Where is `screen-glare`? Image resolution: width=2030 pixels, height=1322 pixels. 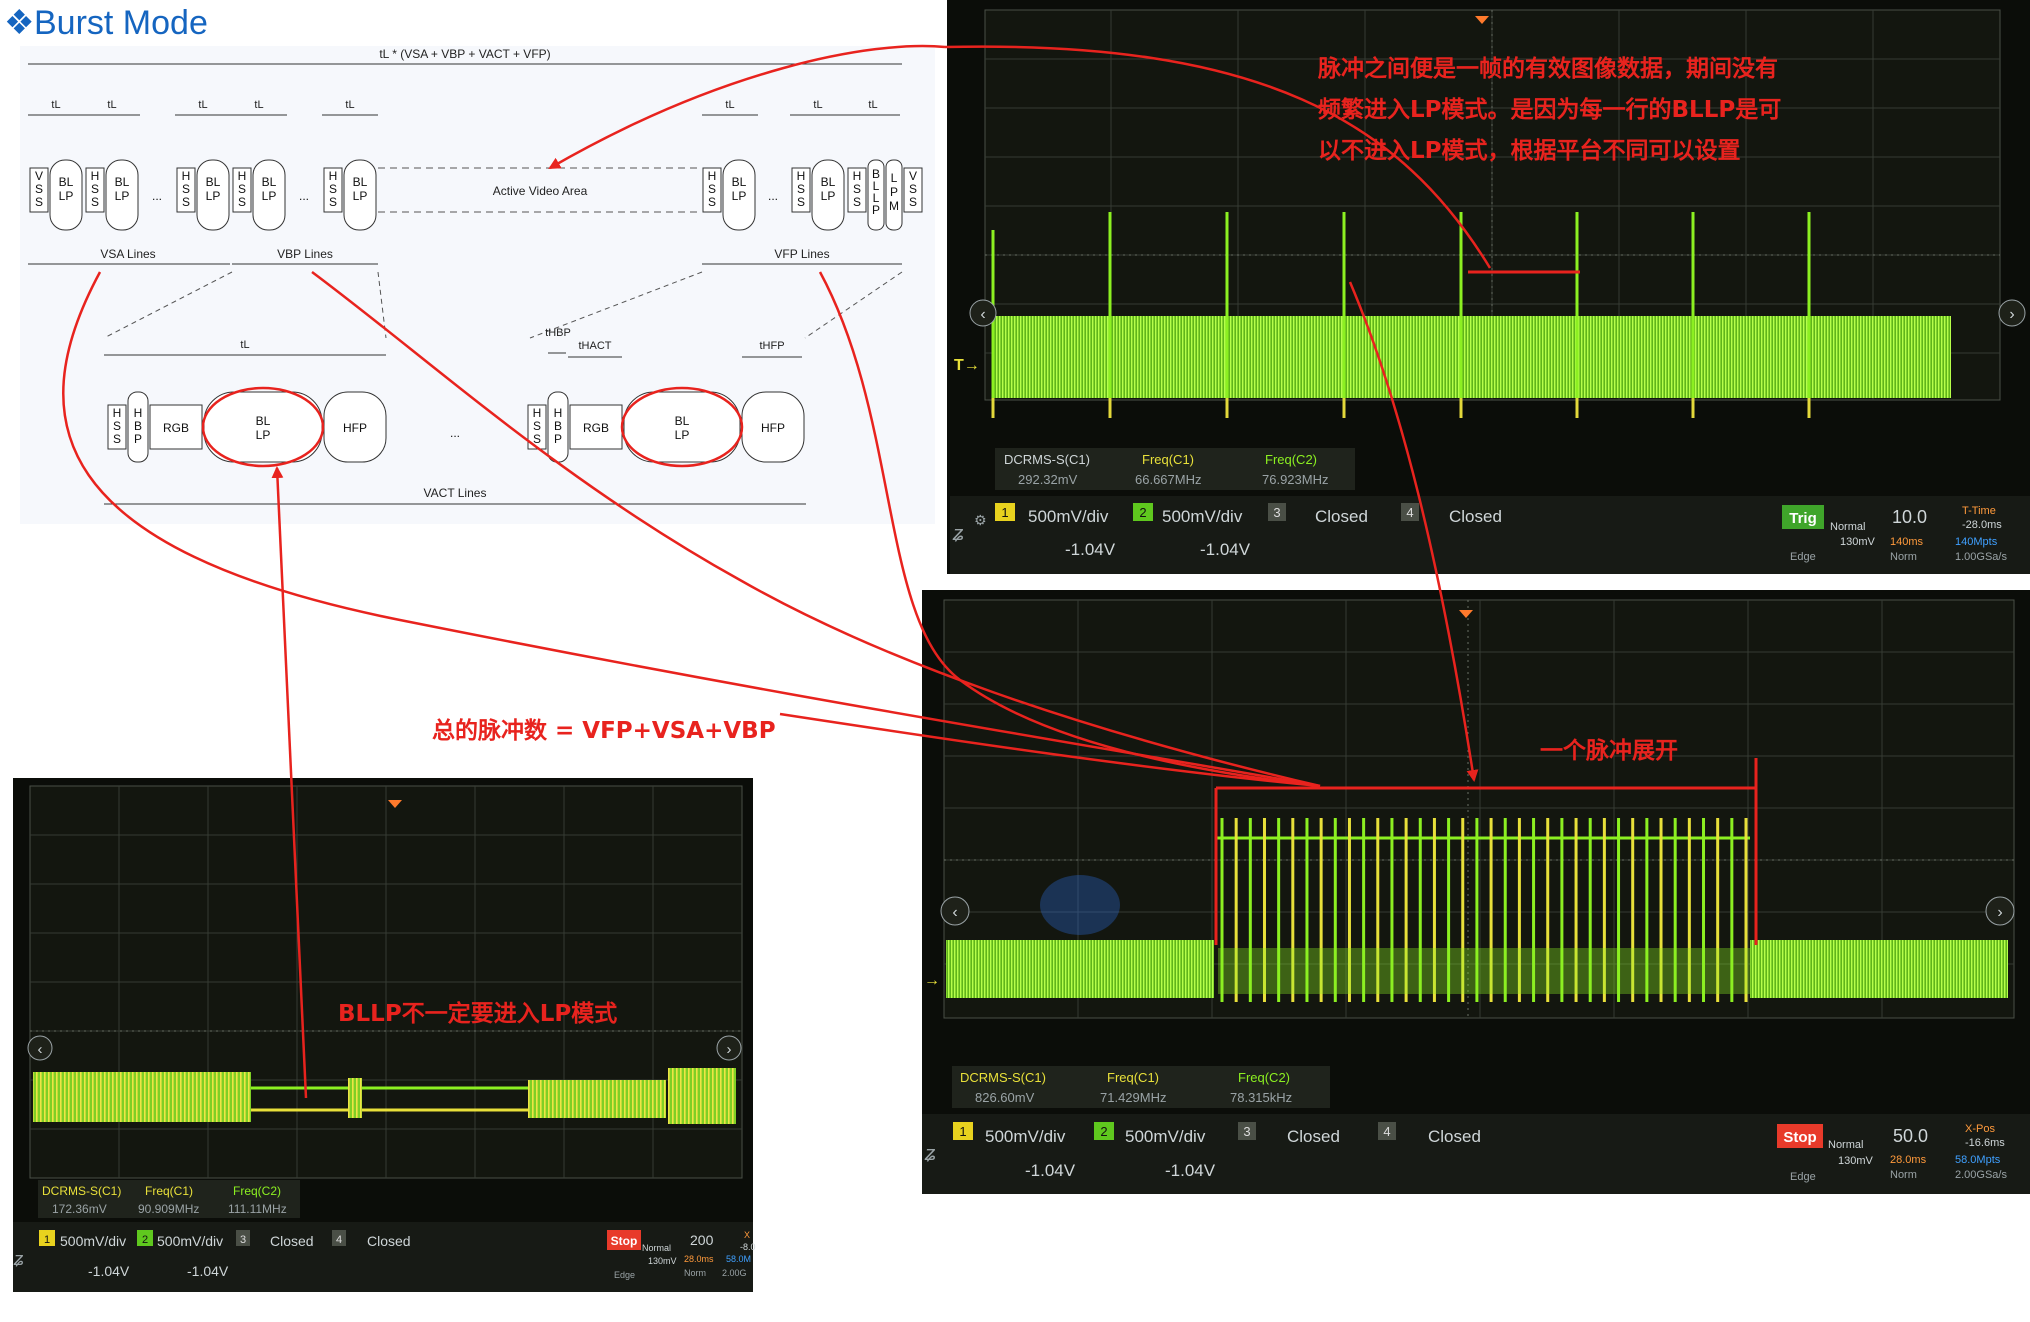 screen-glare is located at coordinates (1080, 905).